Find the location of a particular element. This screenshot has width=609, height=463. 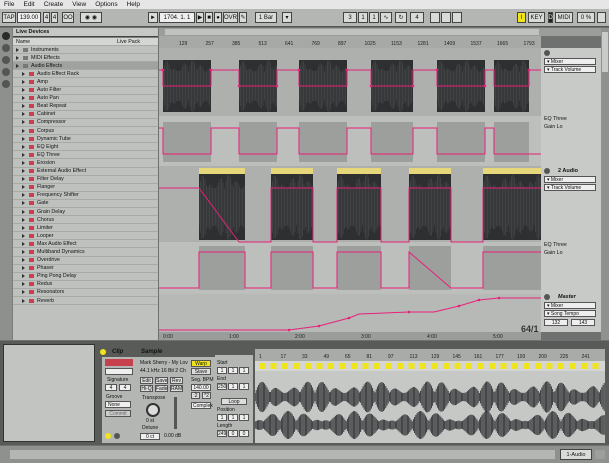

midi-track-button is located at coordinates (600, 454).